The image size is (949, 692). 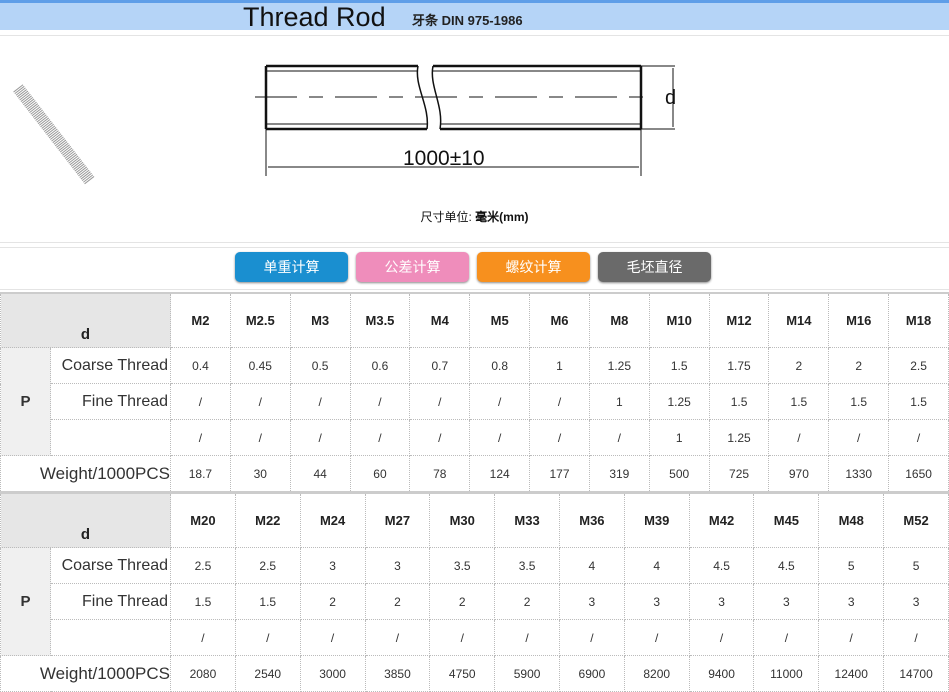 What do you see at coordinates (533, 267) in the screenshot?
I see `thread-calc-button: 螺纹计算` at bounding box center [533, 267].